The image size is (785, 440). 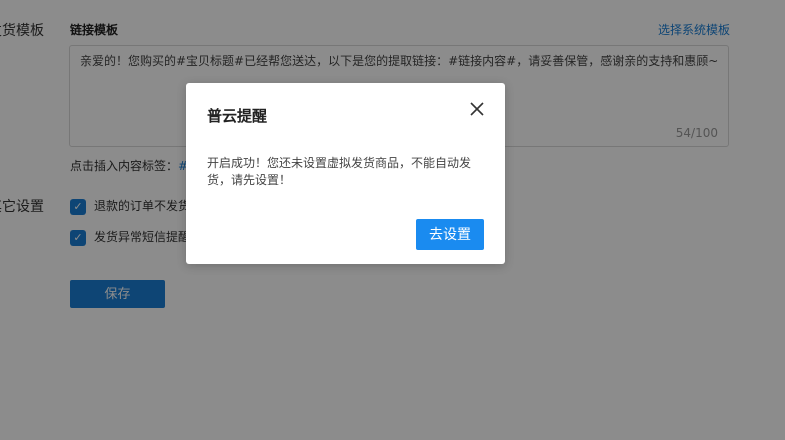 What do you see at coordinates (450, 234) in the screenshot?
I see `go-settings-button: 去设置` at bounding box center [450, 234].